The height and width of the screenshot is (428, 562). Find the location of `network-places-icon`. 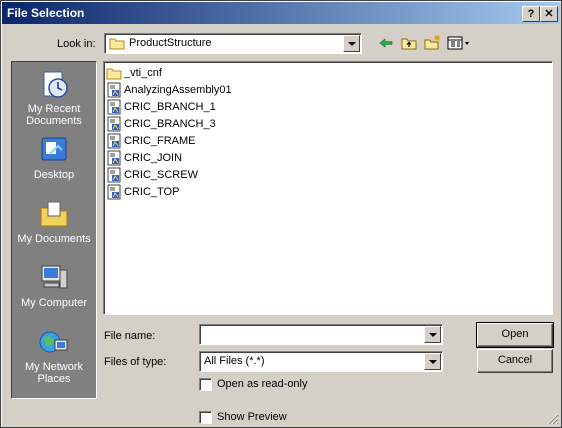

network-places-icon is located at coordinates (53, 342).